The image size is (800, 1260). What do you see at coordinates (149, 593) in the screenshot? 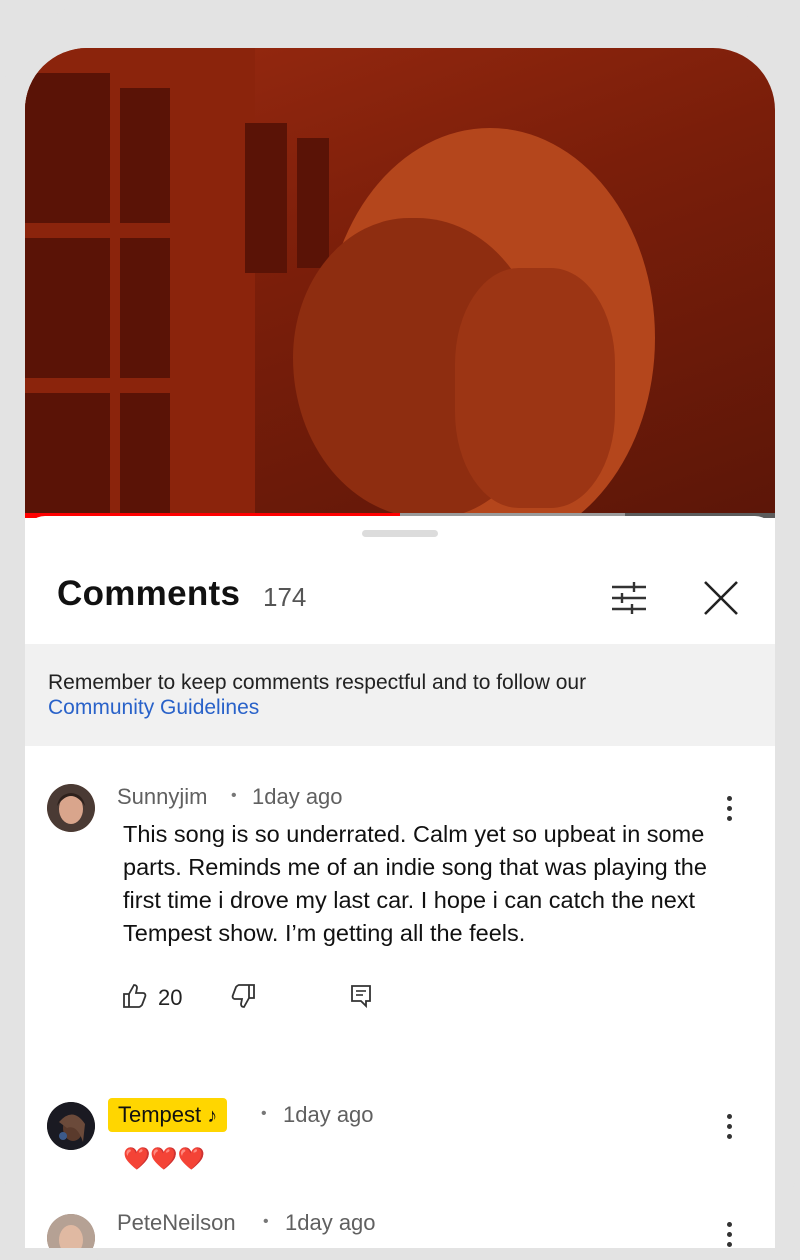
I see `comments-title: Comments` at bounding box center [149, 593].